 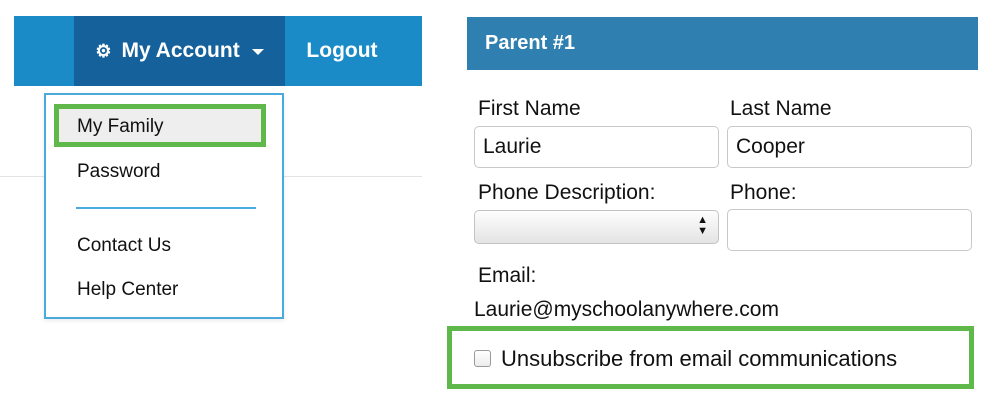 What do you see at coordinates (626, 309) in the screenshot?
I see `email-value: Laurie@myschoolanywhere.com` at bounding box center [626, 309].